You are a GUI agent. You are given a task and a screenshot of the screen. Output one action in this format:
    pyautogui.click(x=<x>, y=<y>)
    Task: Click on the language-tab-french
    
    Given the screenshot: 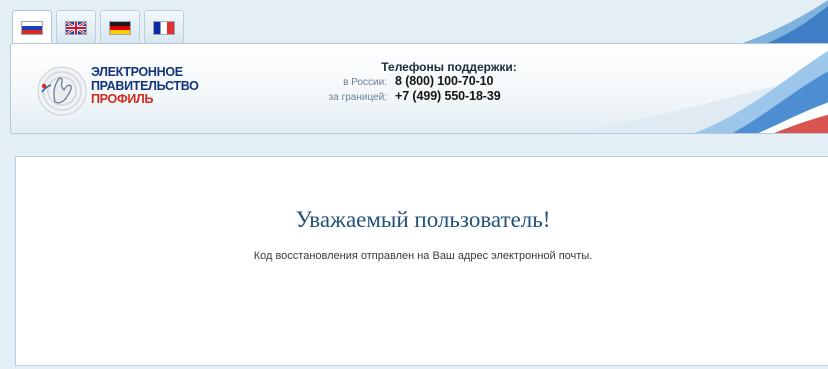 What is the action you would take?
    pyautogui.click(x=164, y=27)
    